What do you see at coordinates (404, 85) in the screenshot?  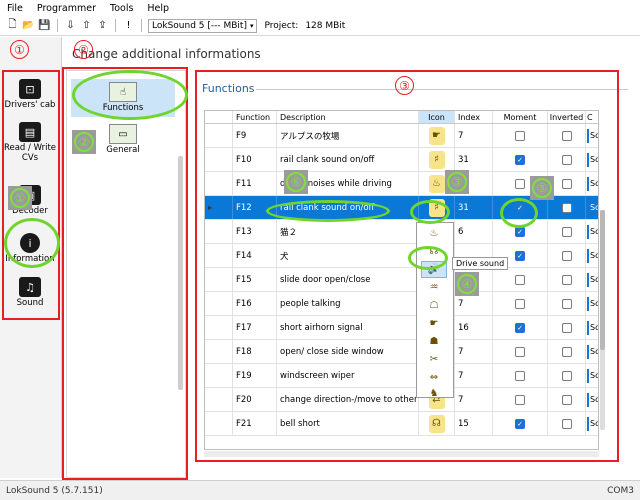 I see `annotation-label-3: ③` at bounding box center [404, 85].